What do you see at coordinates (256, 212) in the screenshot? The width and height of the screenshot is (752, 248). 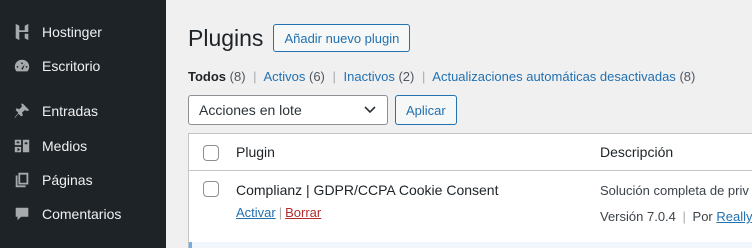 I see `activate-link: Activar` at bounding box center [256, 212].